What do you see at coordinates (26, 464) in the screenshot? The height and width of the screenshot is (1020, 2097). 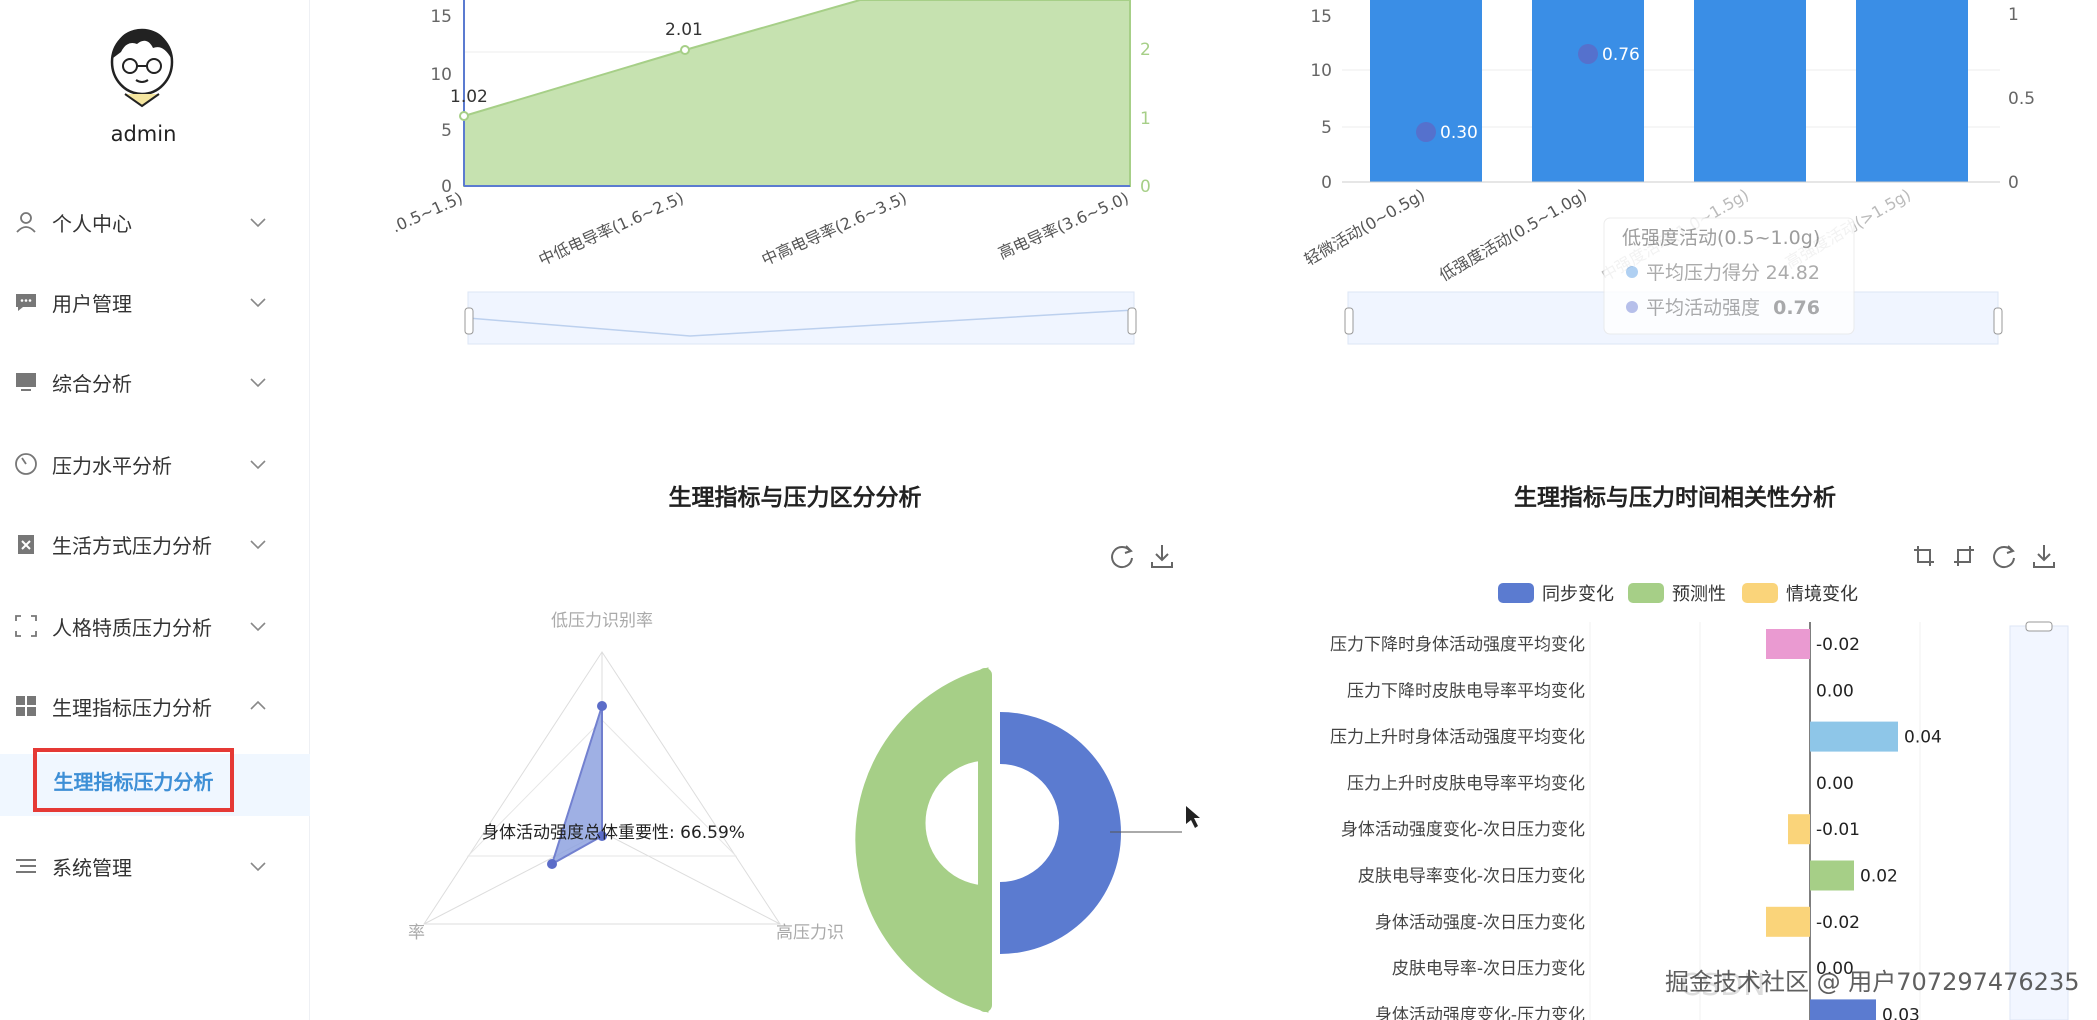 I see `gauge-icon` at bounding box center [26, 464].